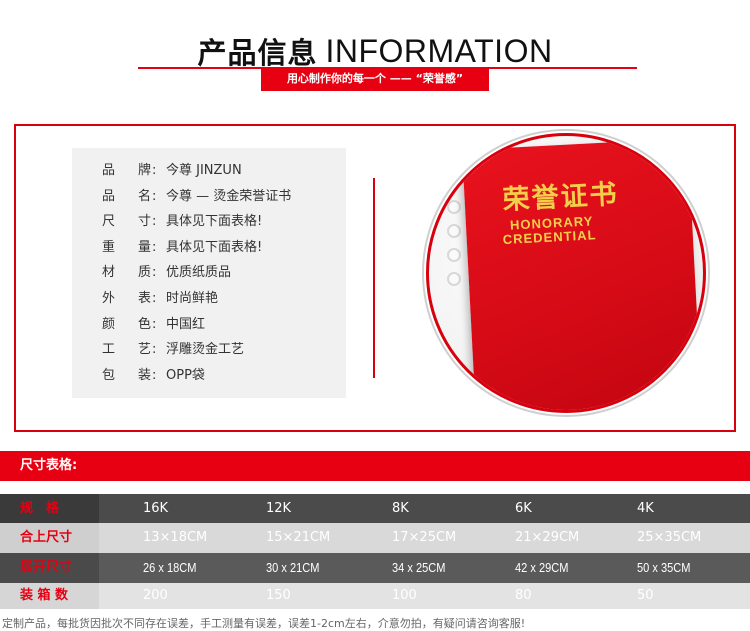  What do you see at coordinates (109, 324) in the screenshot?
I see `spec-key-char1: 颜` at bounding box center [109, 324].